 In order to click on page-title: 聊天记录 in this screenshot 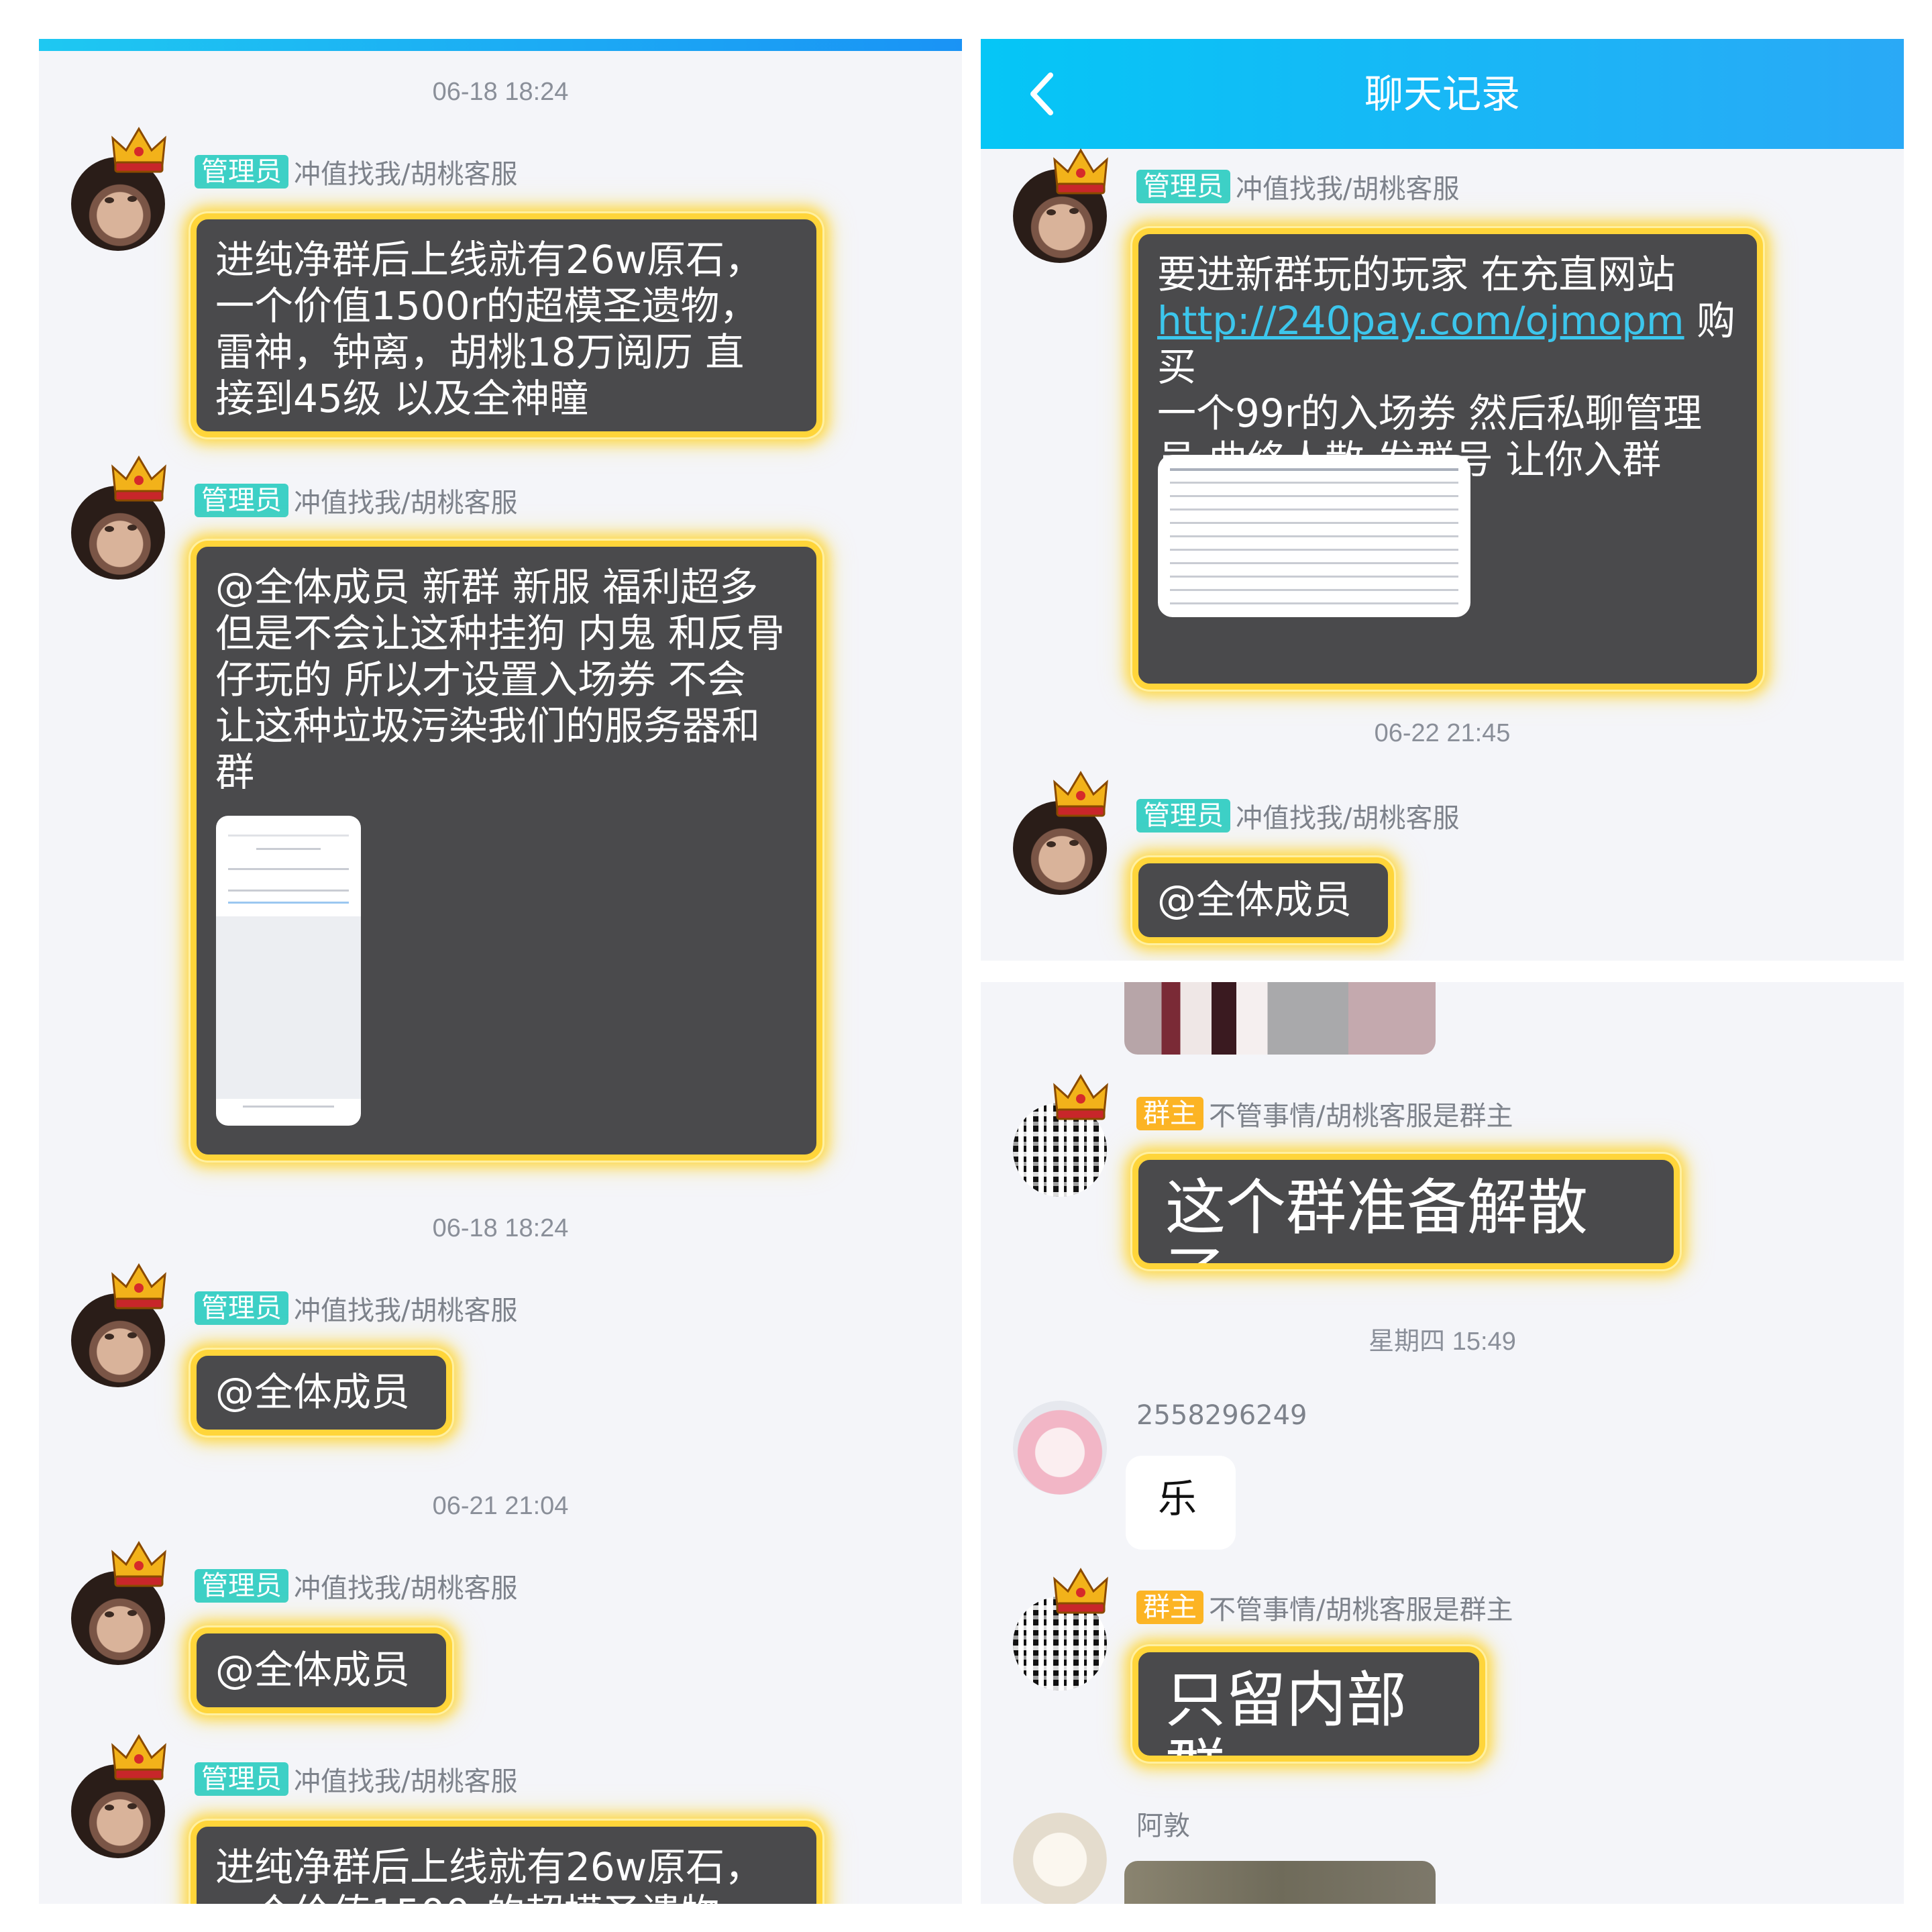, I will do `click(1442, 94)`.